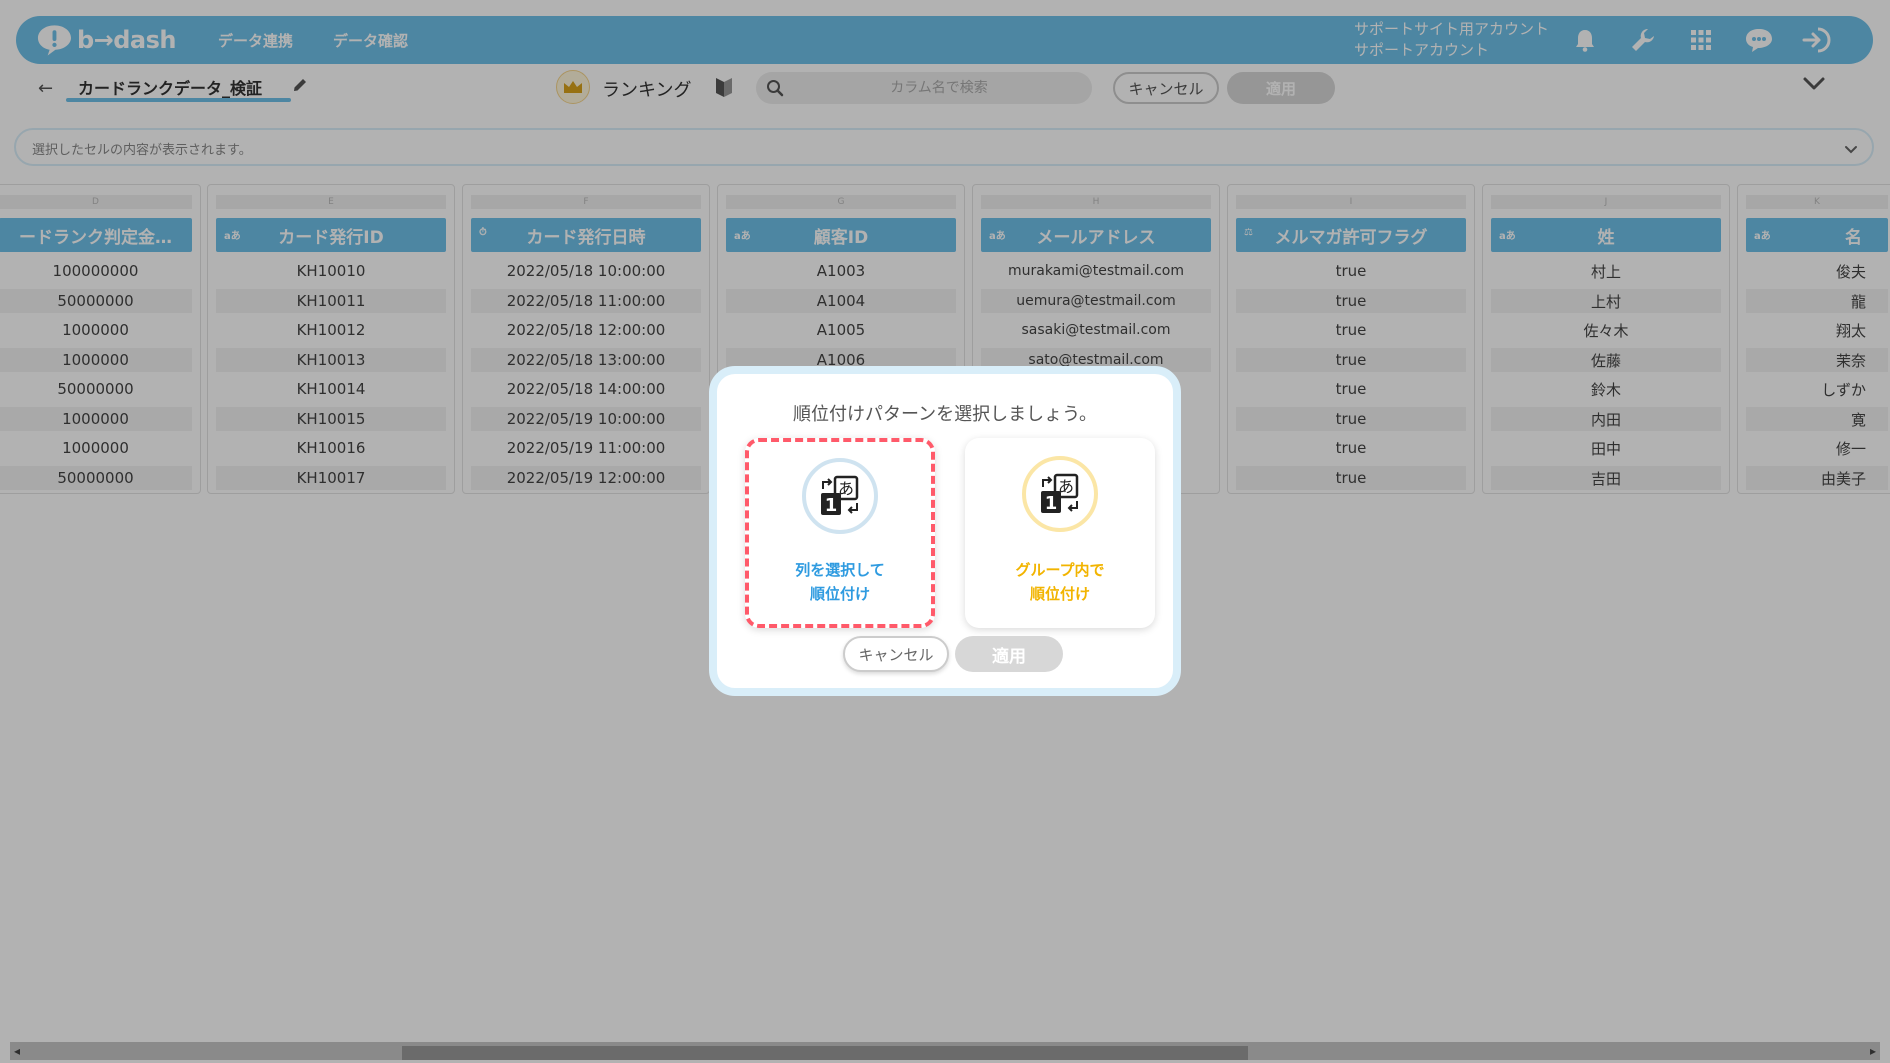 The image size is (1890, 1063). I want to click on option-label: グループ内で 順位付け, so click(1060, 582).